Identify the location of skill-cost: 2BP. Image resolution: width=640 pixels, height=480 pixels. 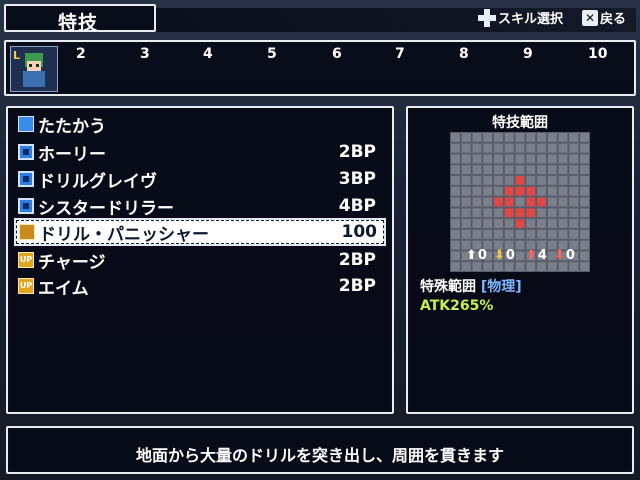
(357, 152).